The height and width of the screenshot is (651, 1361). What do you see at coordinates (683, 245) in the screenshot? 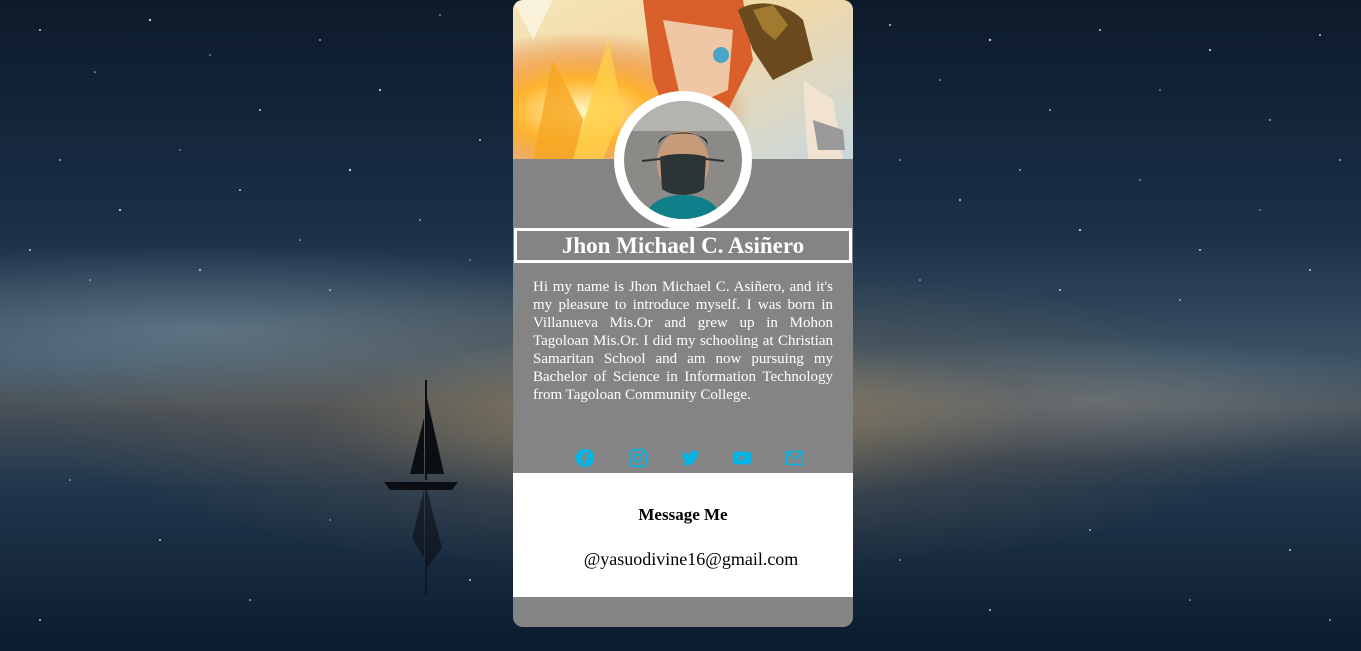
I see `profile-name: Jhon Michael C. Asiñero` at bounding box center [683, 245].